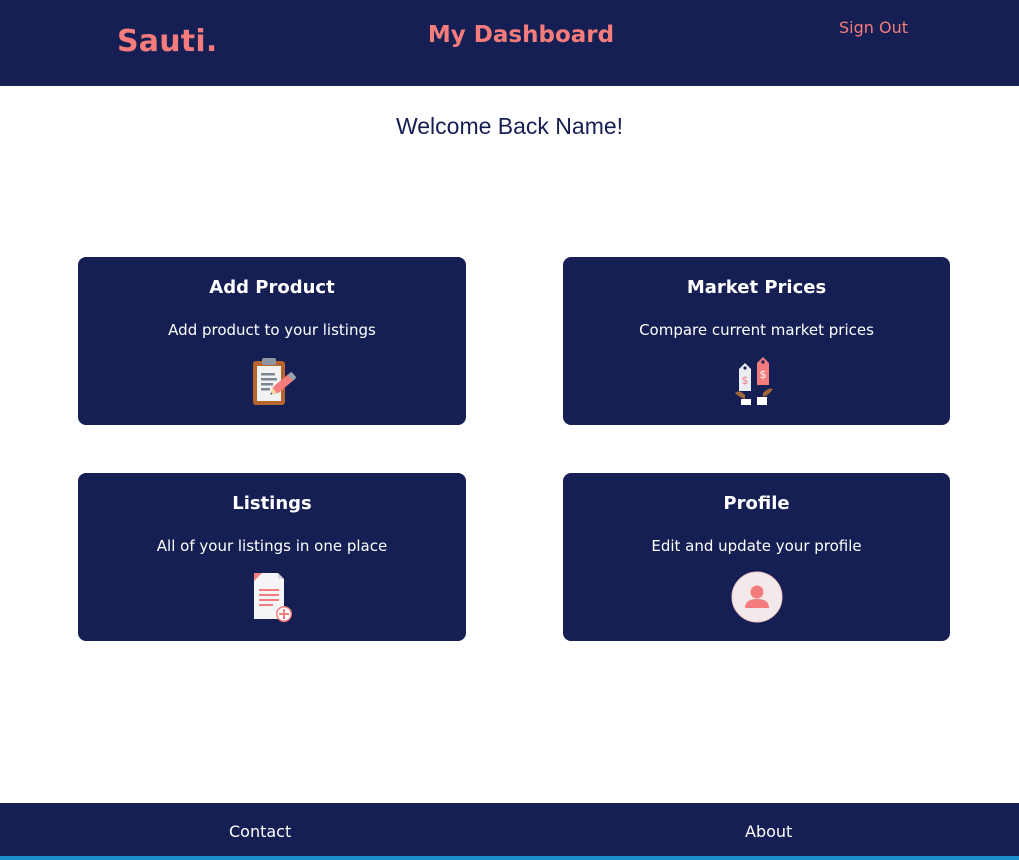  What do you see at coordinates (756, 330) in the screenshot?
I see `card-description: Compare current market prices` at bounding box center [756, 330].